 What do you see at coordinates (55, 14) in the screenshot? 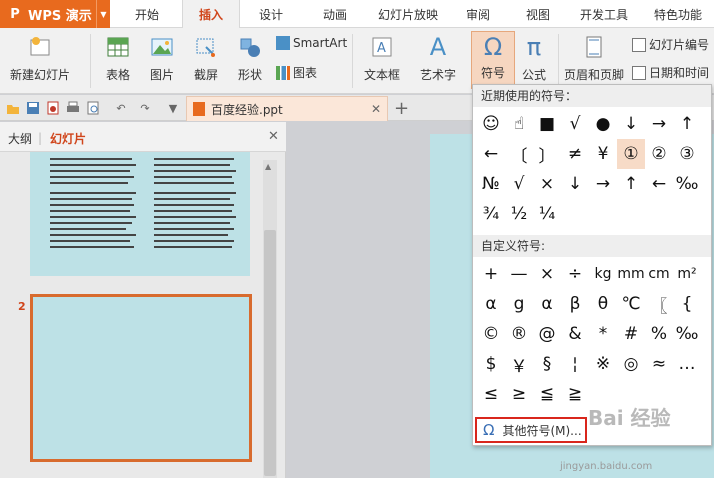
I see `app-menu-button: P WPS 演示 ▼` at bounding box center [55, 14].